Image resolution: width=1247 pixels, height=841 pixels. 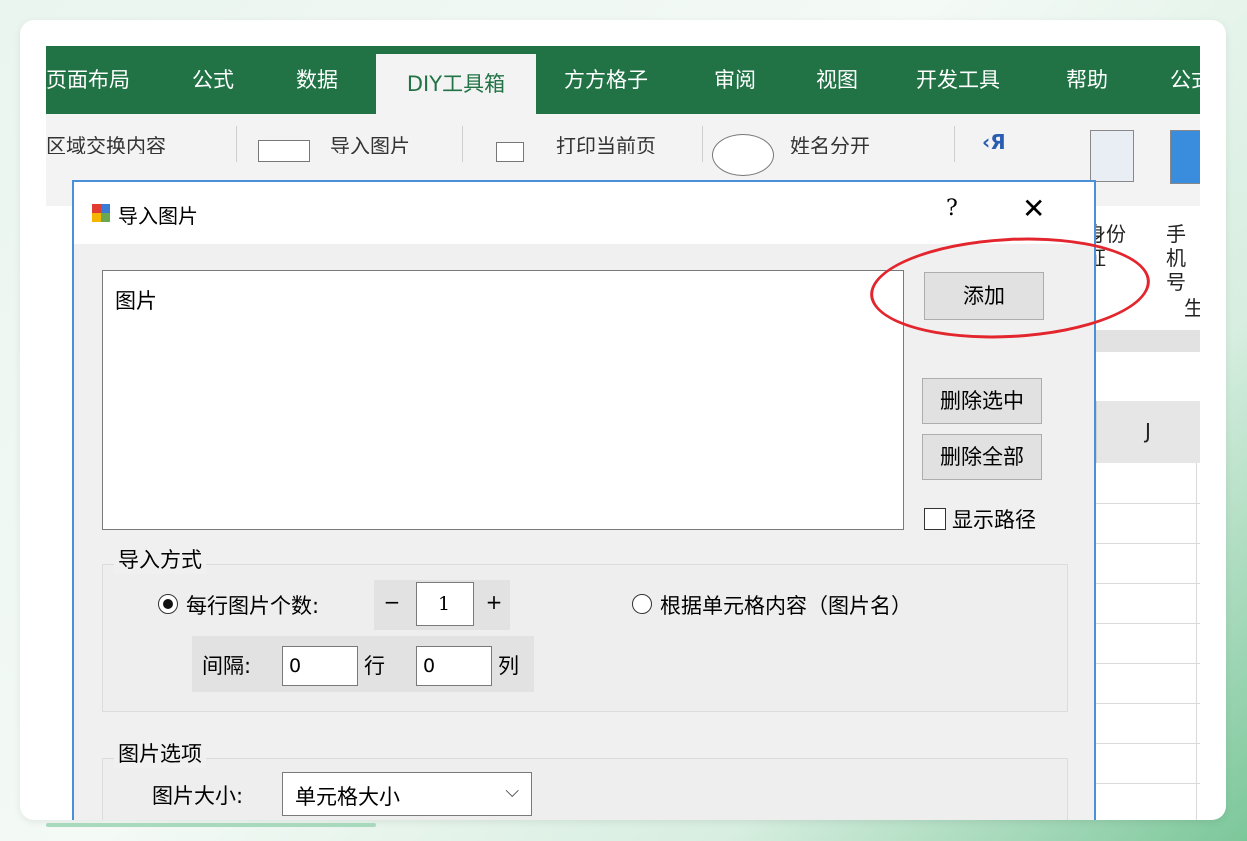 What do you see at coordinates (392, 602) in the screenshot?
I see `stepper-minus-button: −` at bounding box center [392, 602].